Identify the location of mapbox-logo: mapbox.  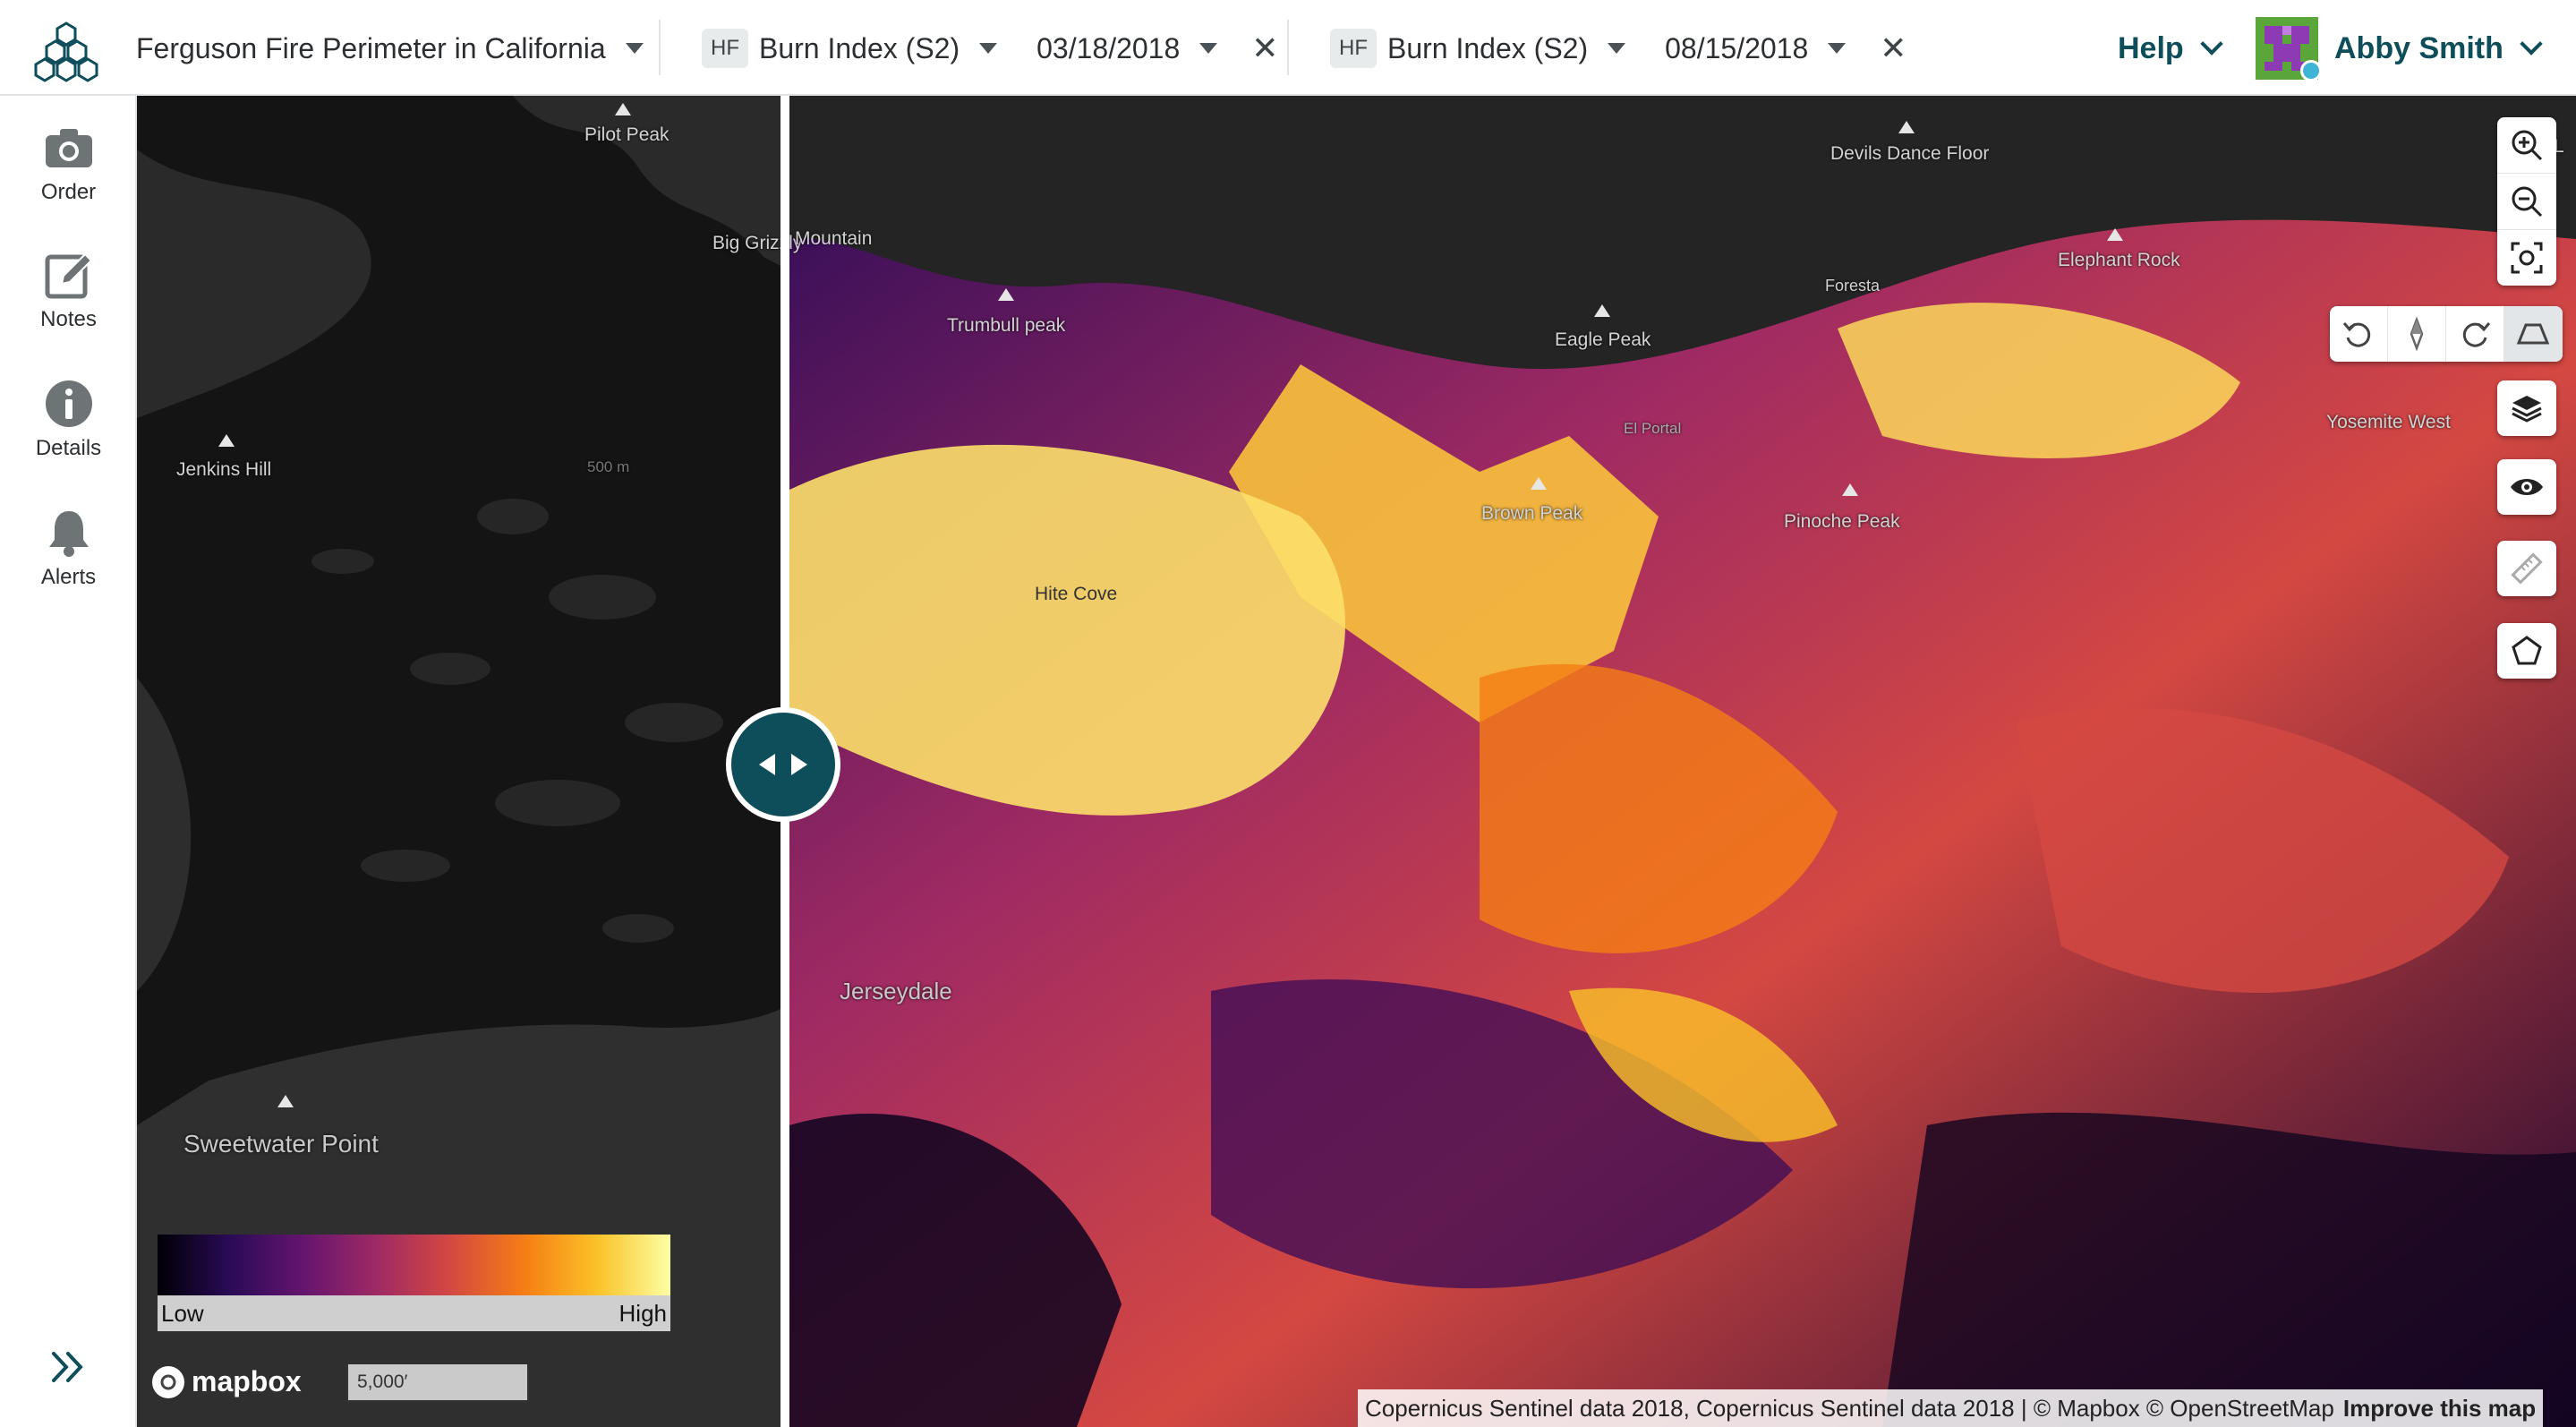
(227, 1382).